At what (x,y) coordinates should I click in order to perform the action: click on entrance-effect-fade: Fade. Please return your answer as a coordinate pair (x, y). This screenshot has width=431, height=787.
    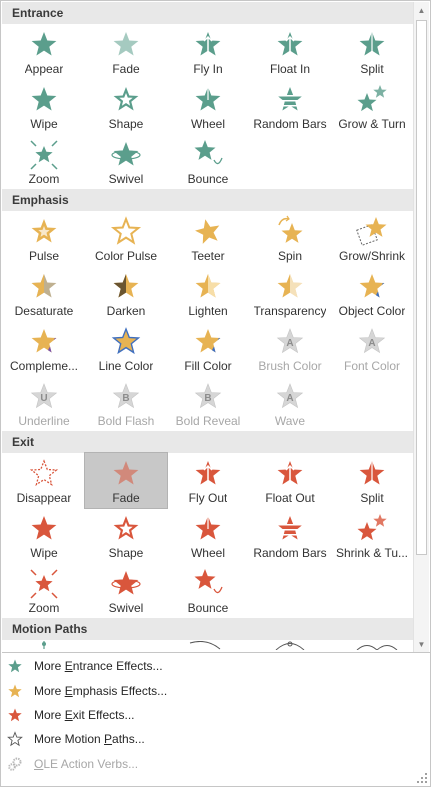
    Looking at the image, I should click on (126, 51).